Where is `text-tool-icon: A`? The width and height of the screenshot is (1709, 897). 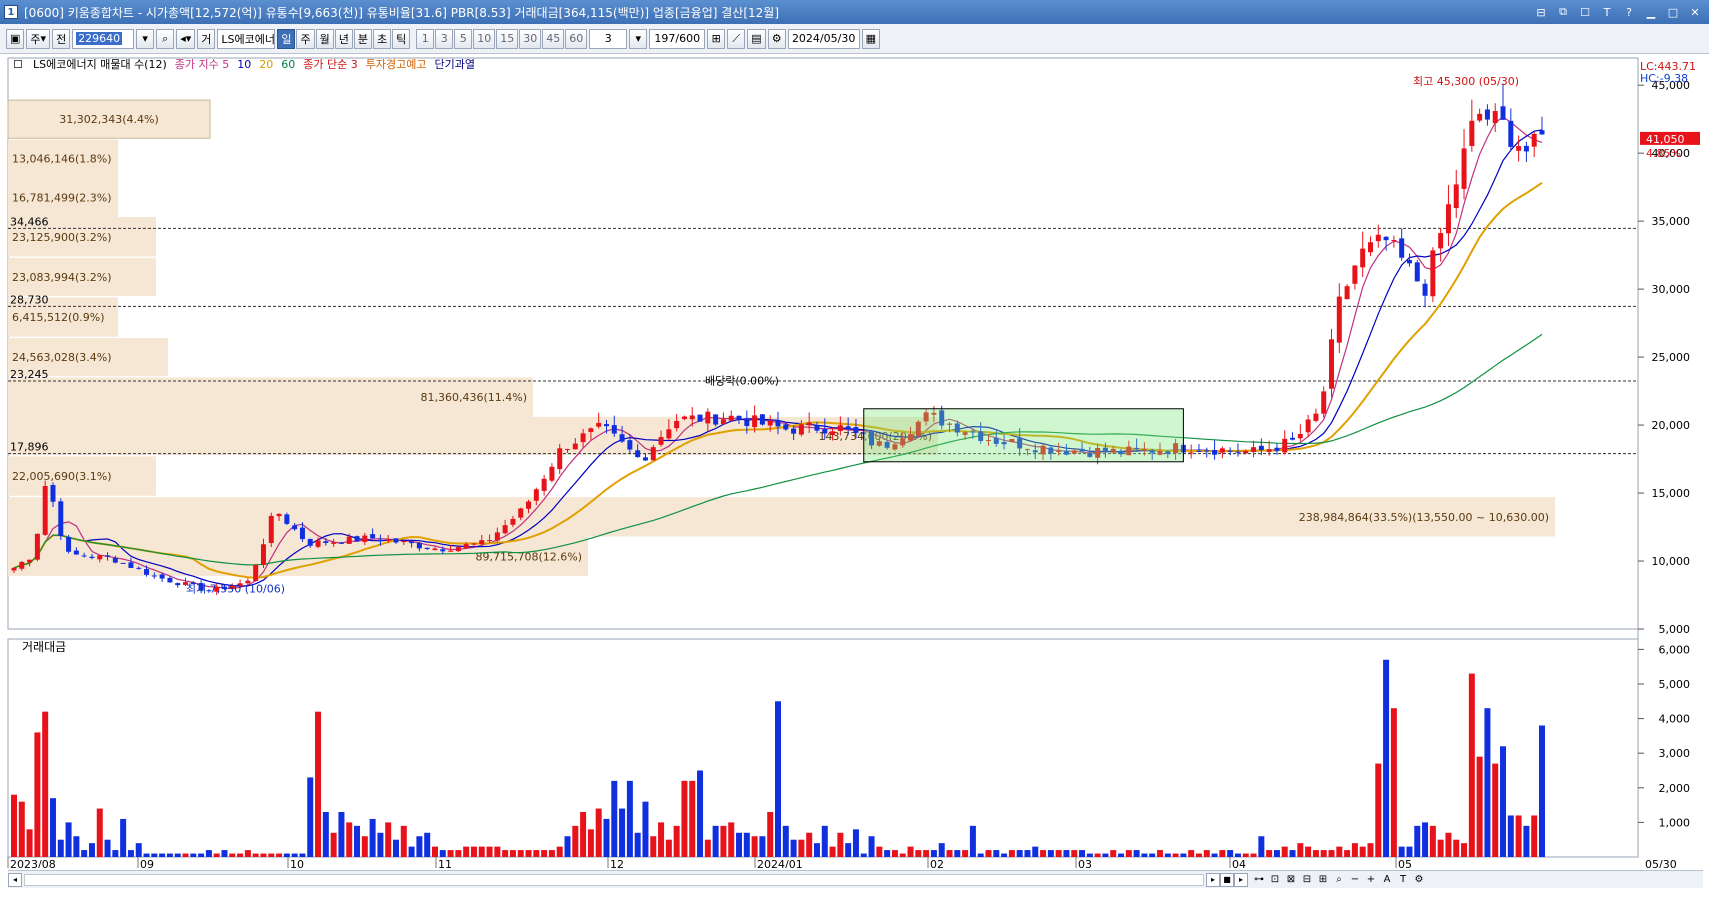 text-tool-icon: A is located at coordinates (1387, 880).